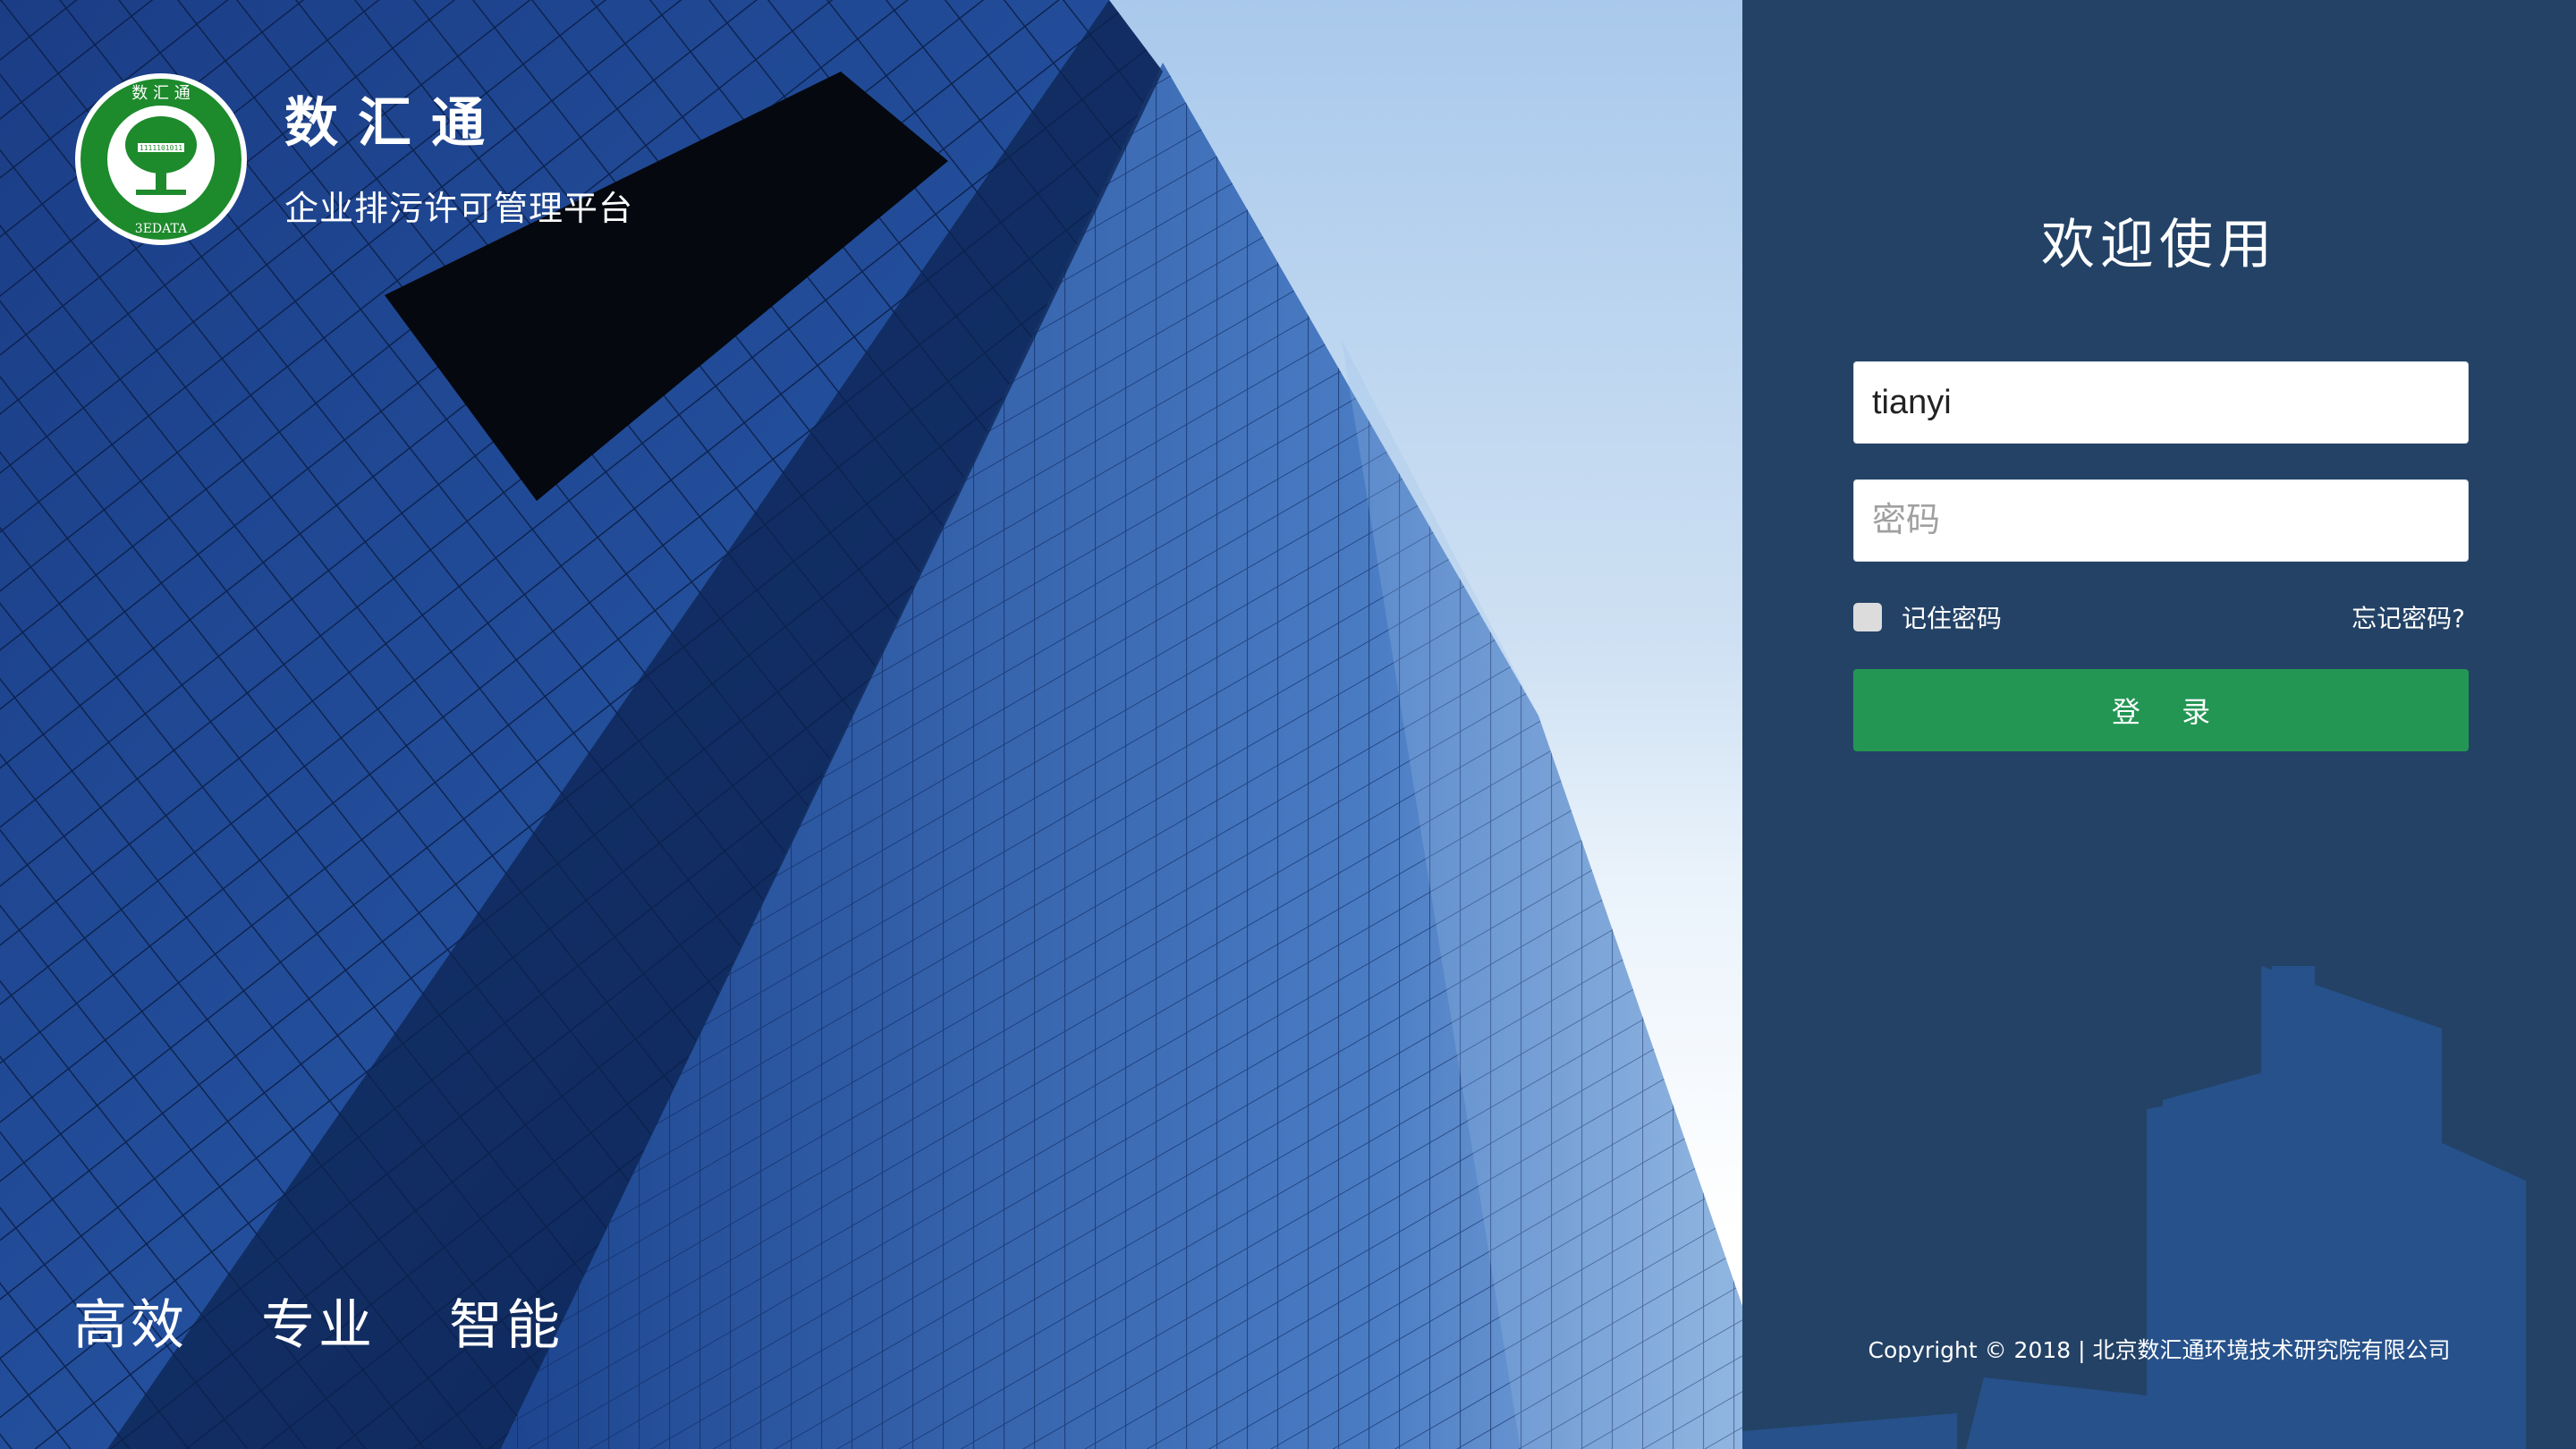 The image size is (2576, 1449). Describe the element at coordinates (1867, 617) in the screenshot. I see `remember-checkbox` at that location.